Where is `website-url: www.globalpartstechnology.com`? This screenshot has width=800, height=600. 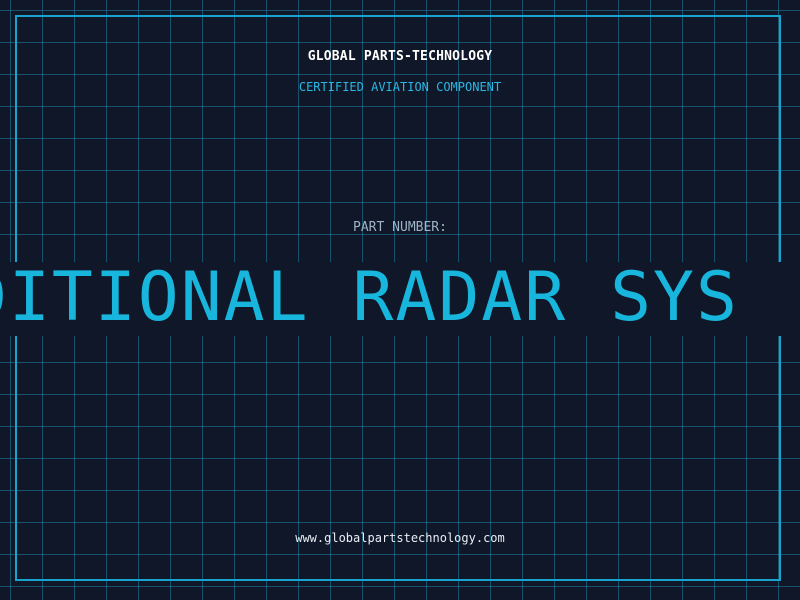 website-url: www.globalpartstechnology.com is located at coordinates (400, 538).